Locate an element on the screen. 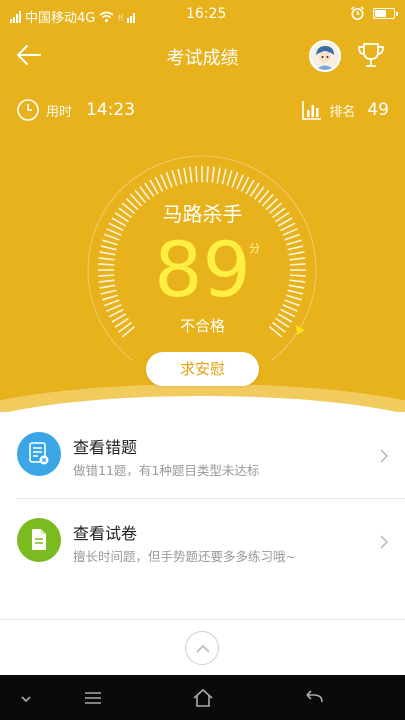  rank-label: 排名 is located at coordinates (342, 112).